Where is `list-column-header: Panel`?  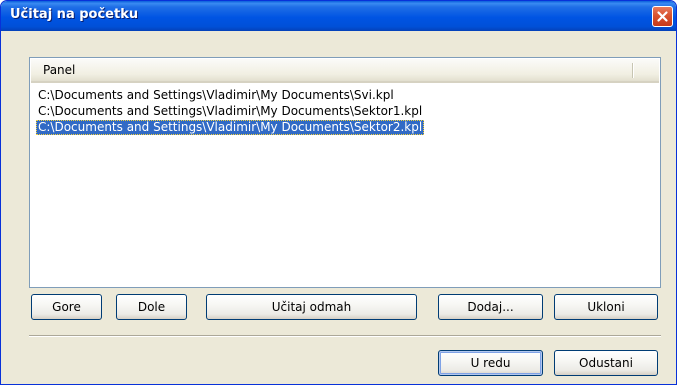 list-column-header: Panel is located at coordinates (345, 71).